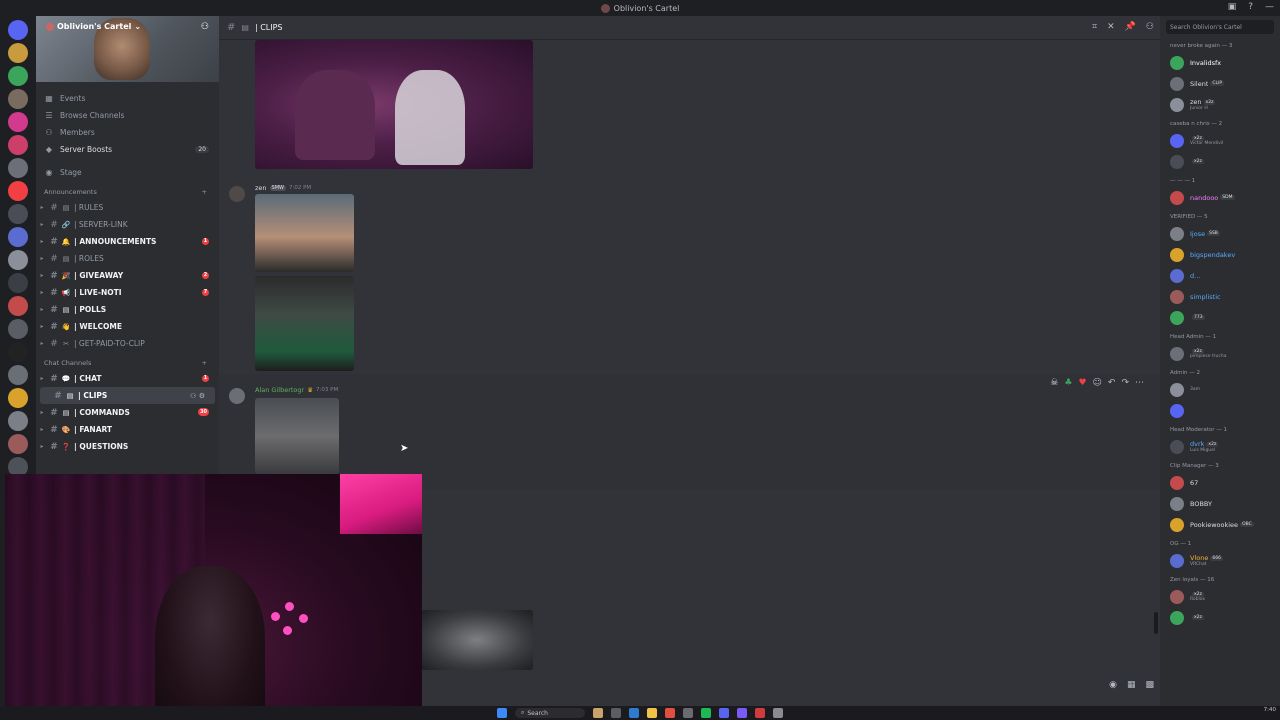  What do you see at coordinates (261, 188) in the screenshot?
I see `message-author: zen` at bounding box center [261, 188].